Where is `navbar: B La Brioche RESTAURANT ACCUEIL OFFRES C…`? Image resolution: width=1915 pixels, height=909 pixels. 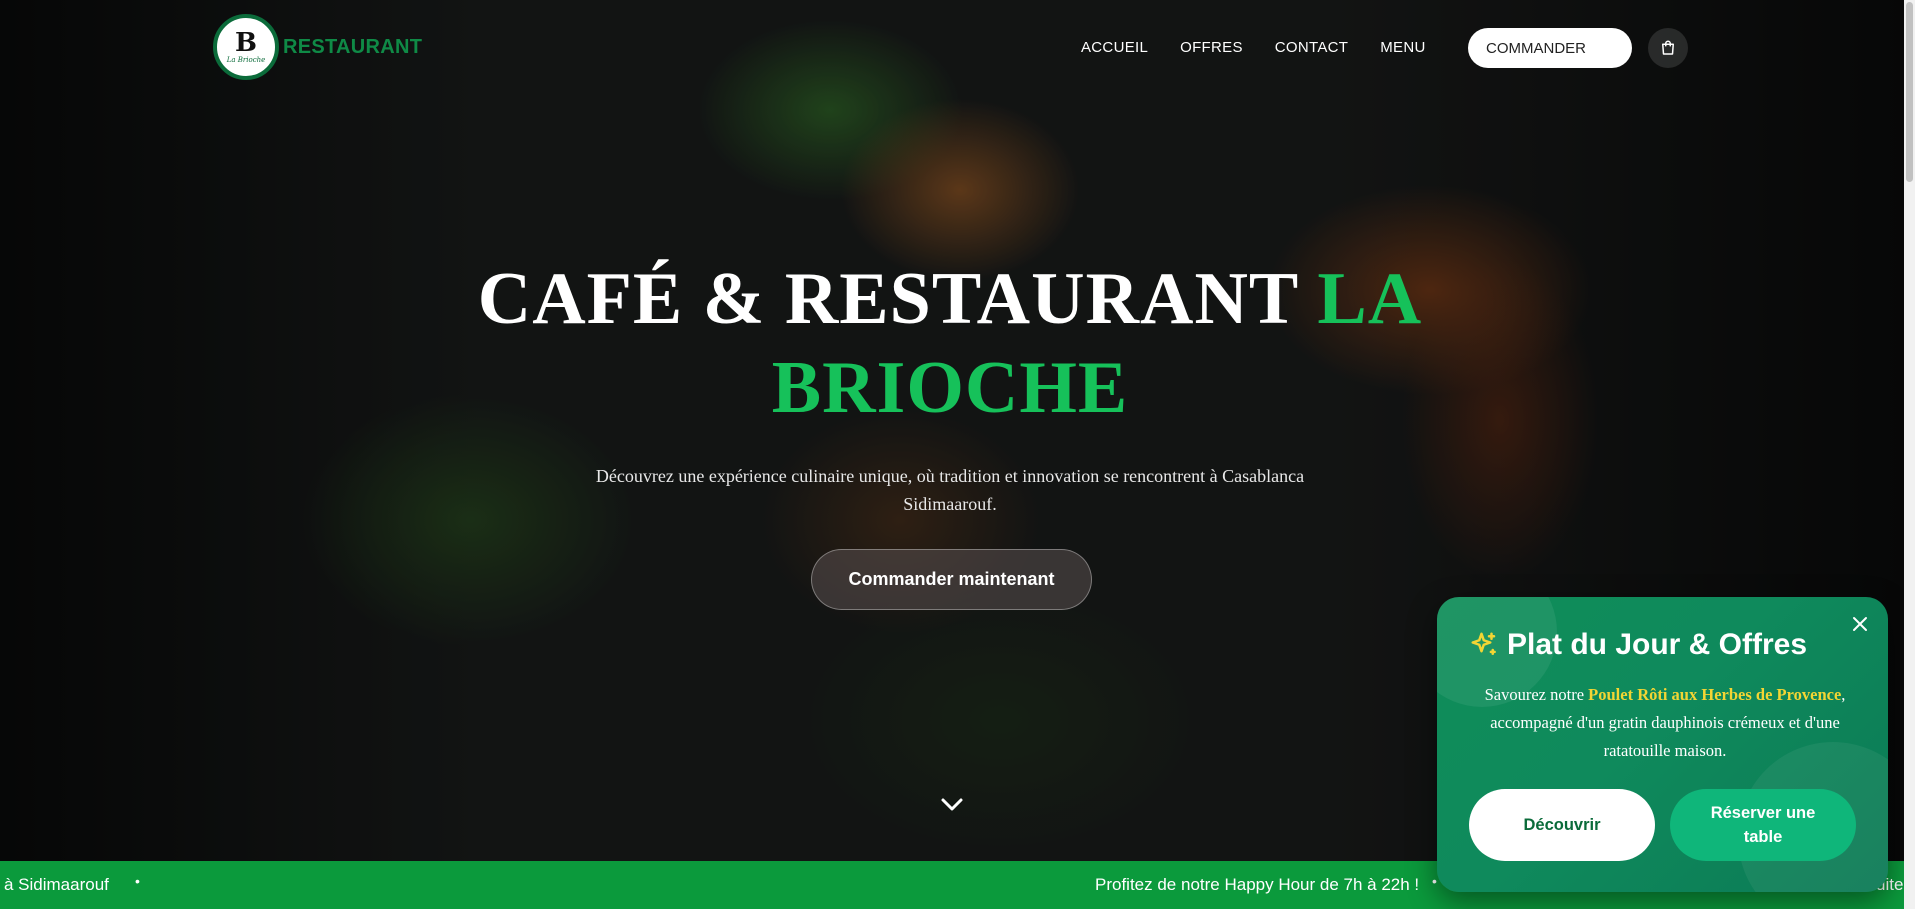 navbar: B La Brioche RESTAURANT ACCUEIL OFFRES C… is located at coordinates (952, 47).